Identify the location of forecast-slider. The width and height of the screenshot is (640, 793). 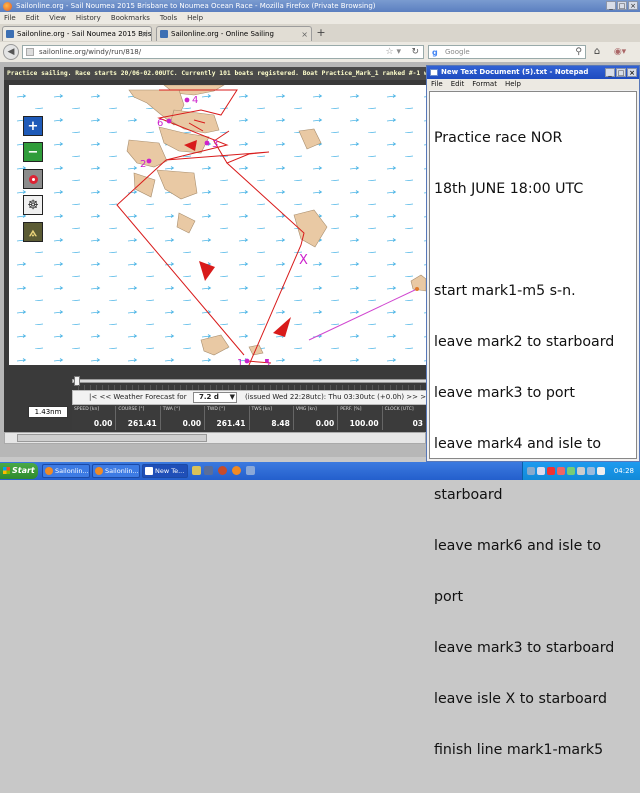
(249, 381).